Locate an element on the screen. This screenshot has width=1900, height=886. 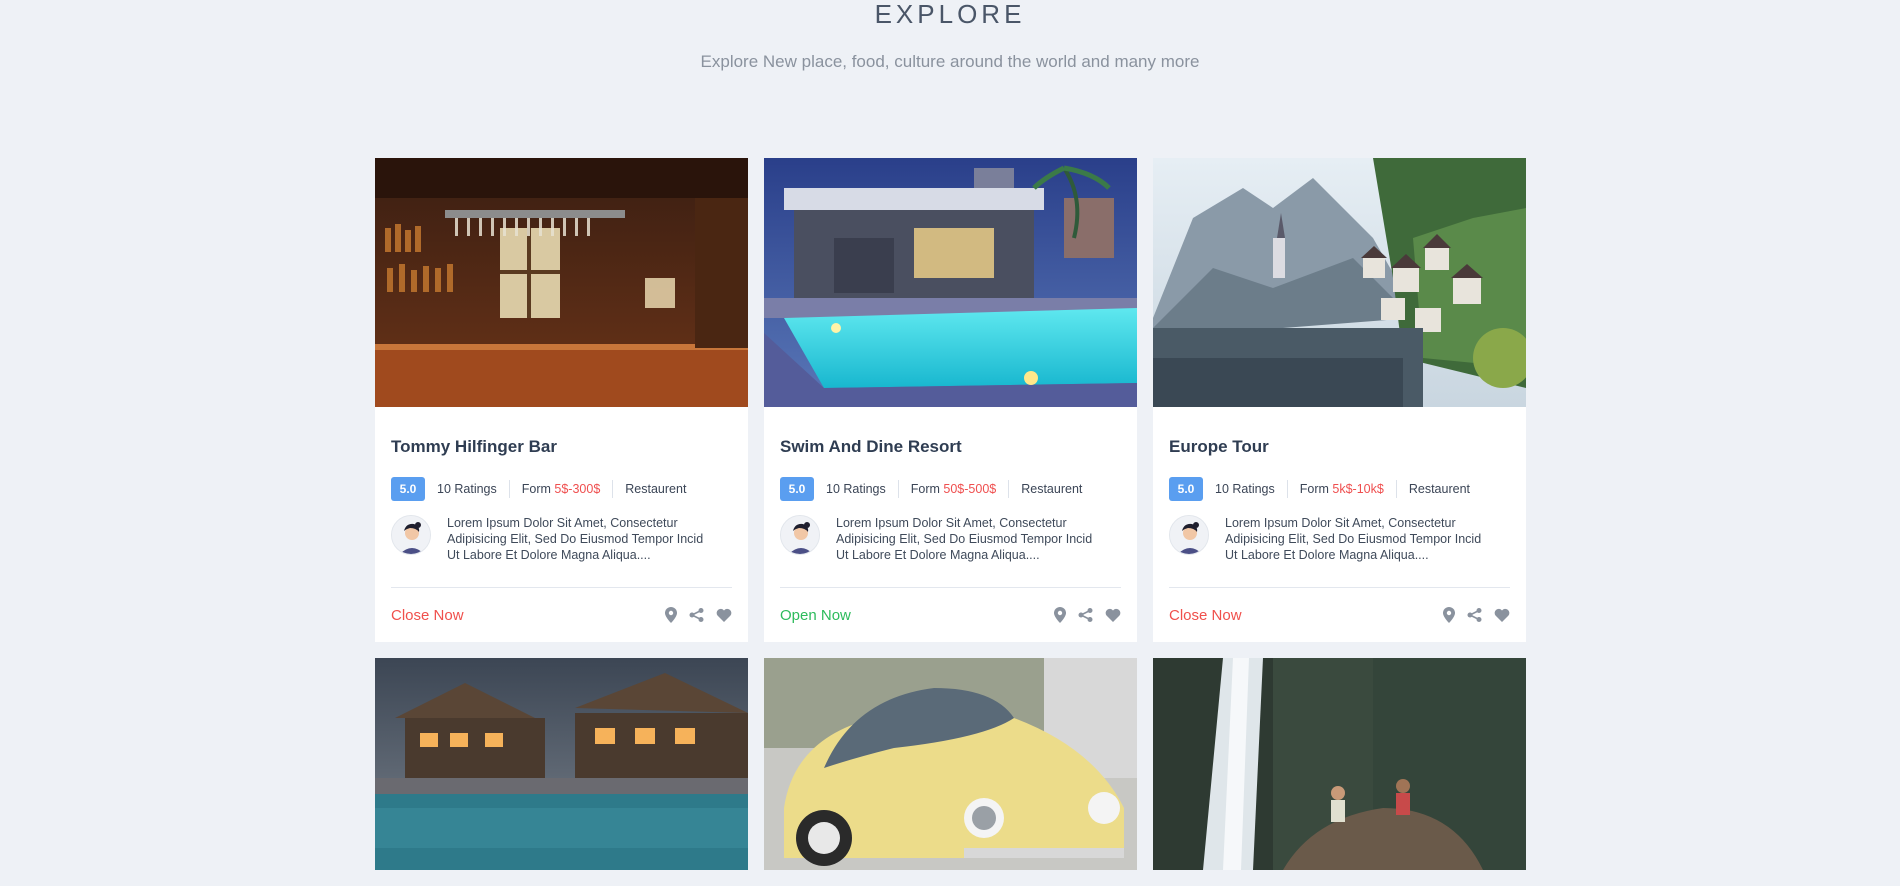
listing-meta: 5.0 10 Ratings Form 5$-300$ Restaurent is located at coordinates (561, 489).